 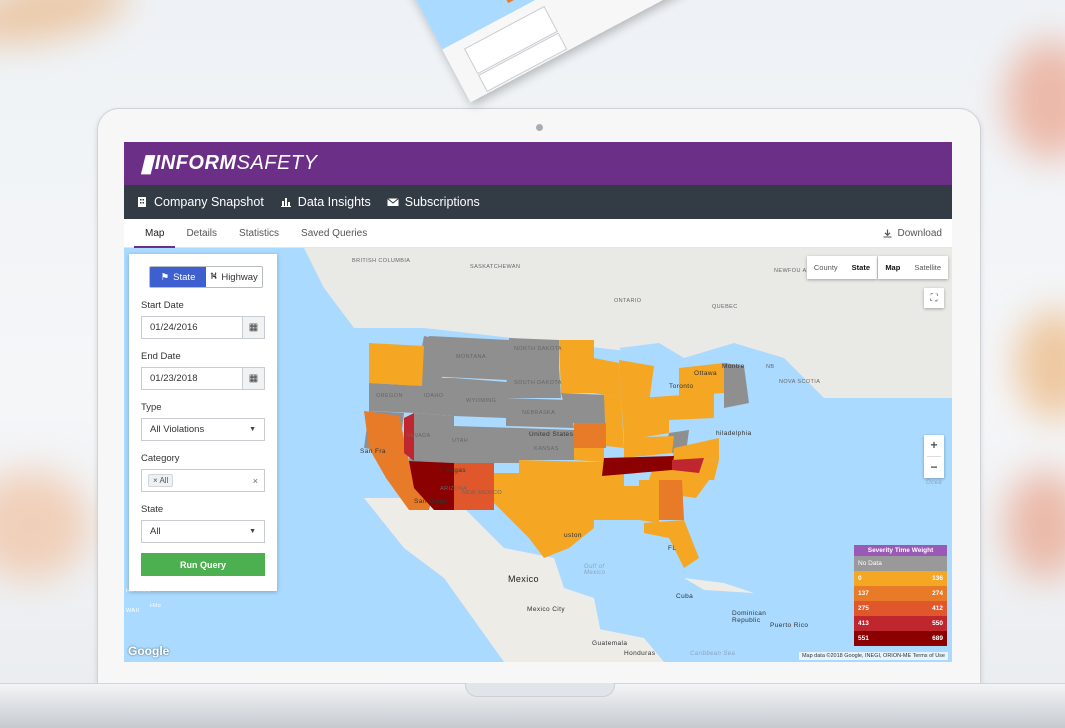 What do you see at coordinates (239, 277) in the screenshot?
I see `highway-mode-label: Highway` at bounding box center [239, 277].